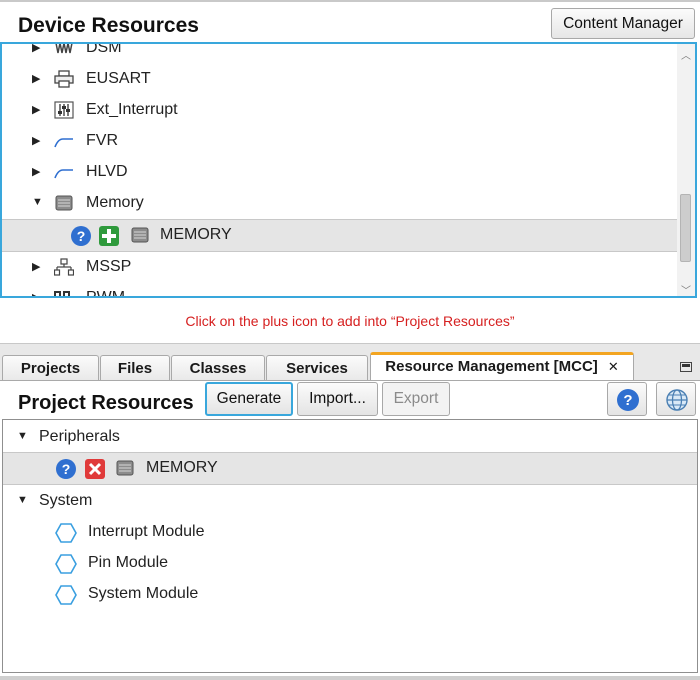 The width and height of the screenshot is (700, 680). I want to click on interrupt-sliders-icon, so click(64, 110).